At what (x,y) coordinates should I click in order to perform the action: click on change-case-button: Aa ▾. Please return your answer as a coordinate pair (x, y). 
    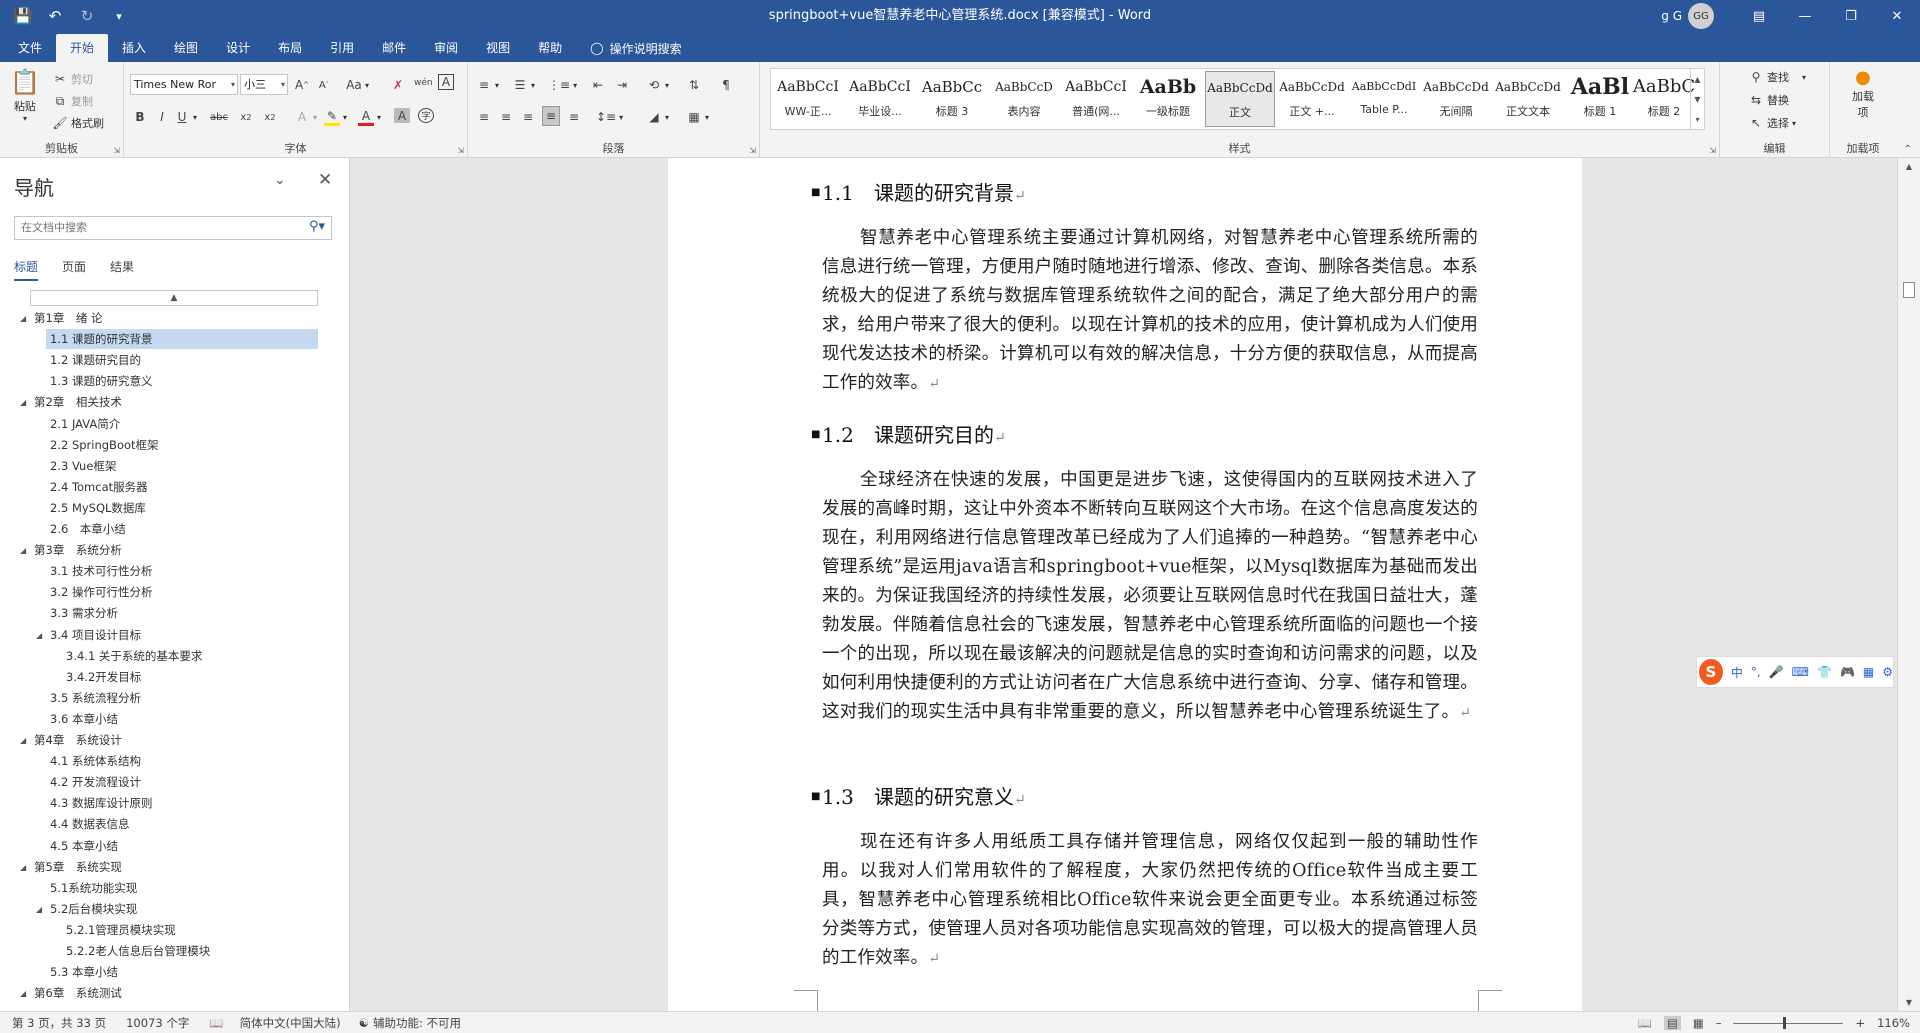
    Looking at the image, I should click on (357, 85).